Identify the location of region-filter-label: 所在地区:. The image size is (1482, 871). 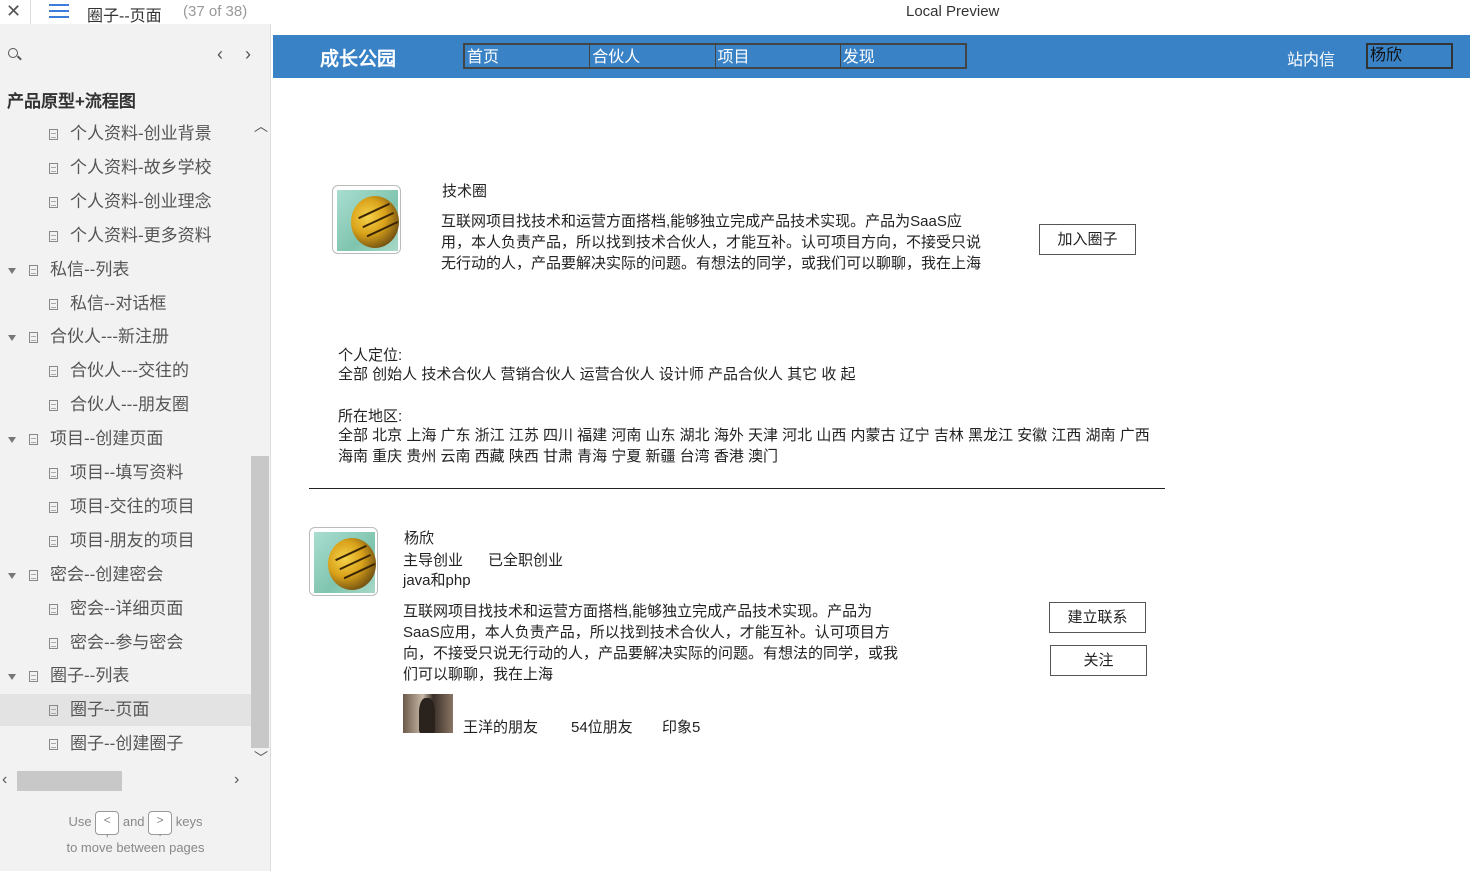
(370, 416).